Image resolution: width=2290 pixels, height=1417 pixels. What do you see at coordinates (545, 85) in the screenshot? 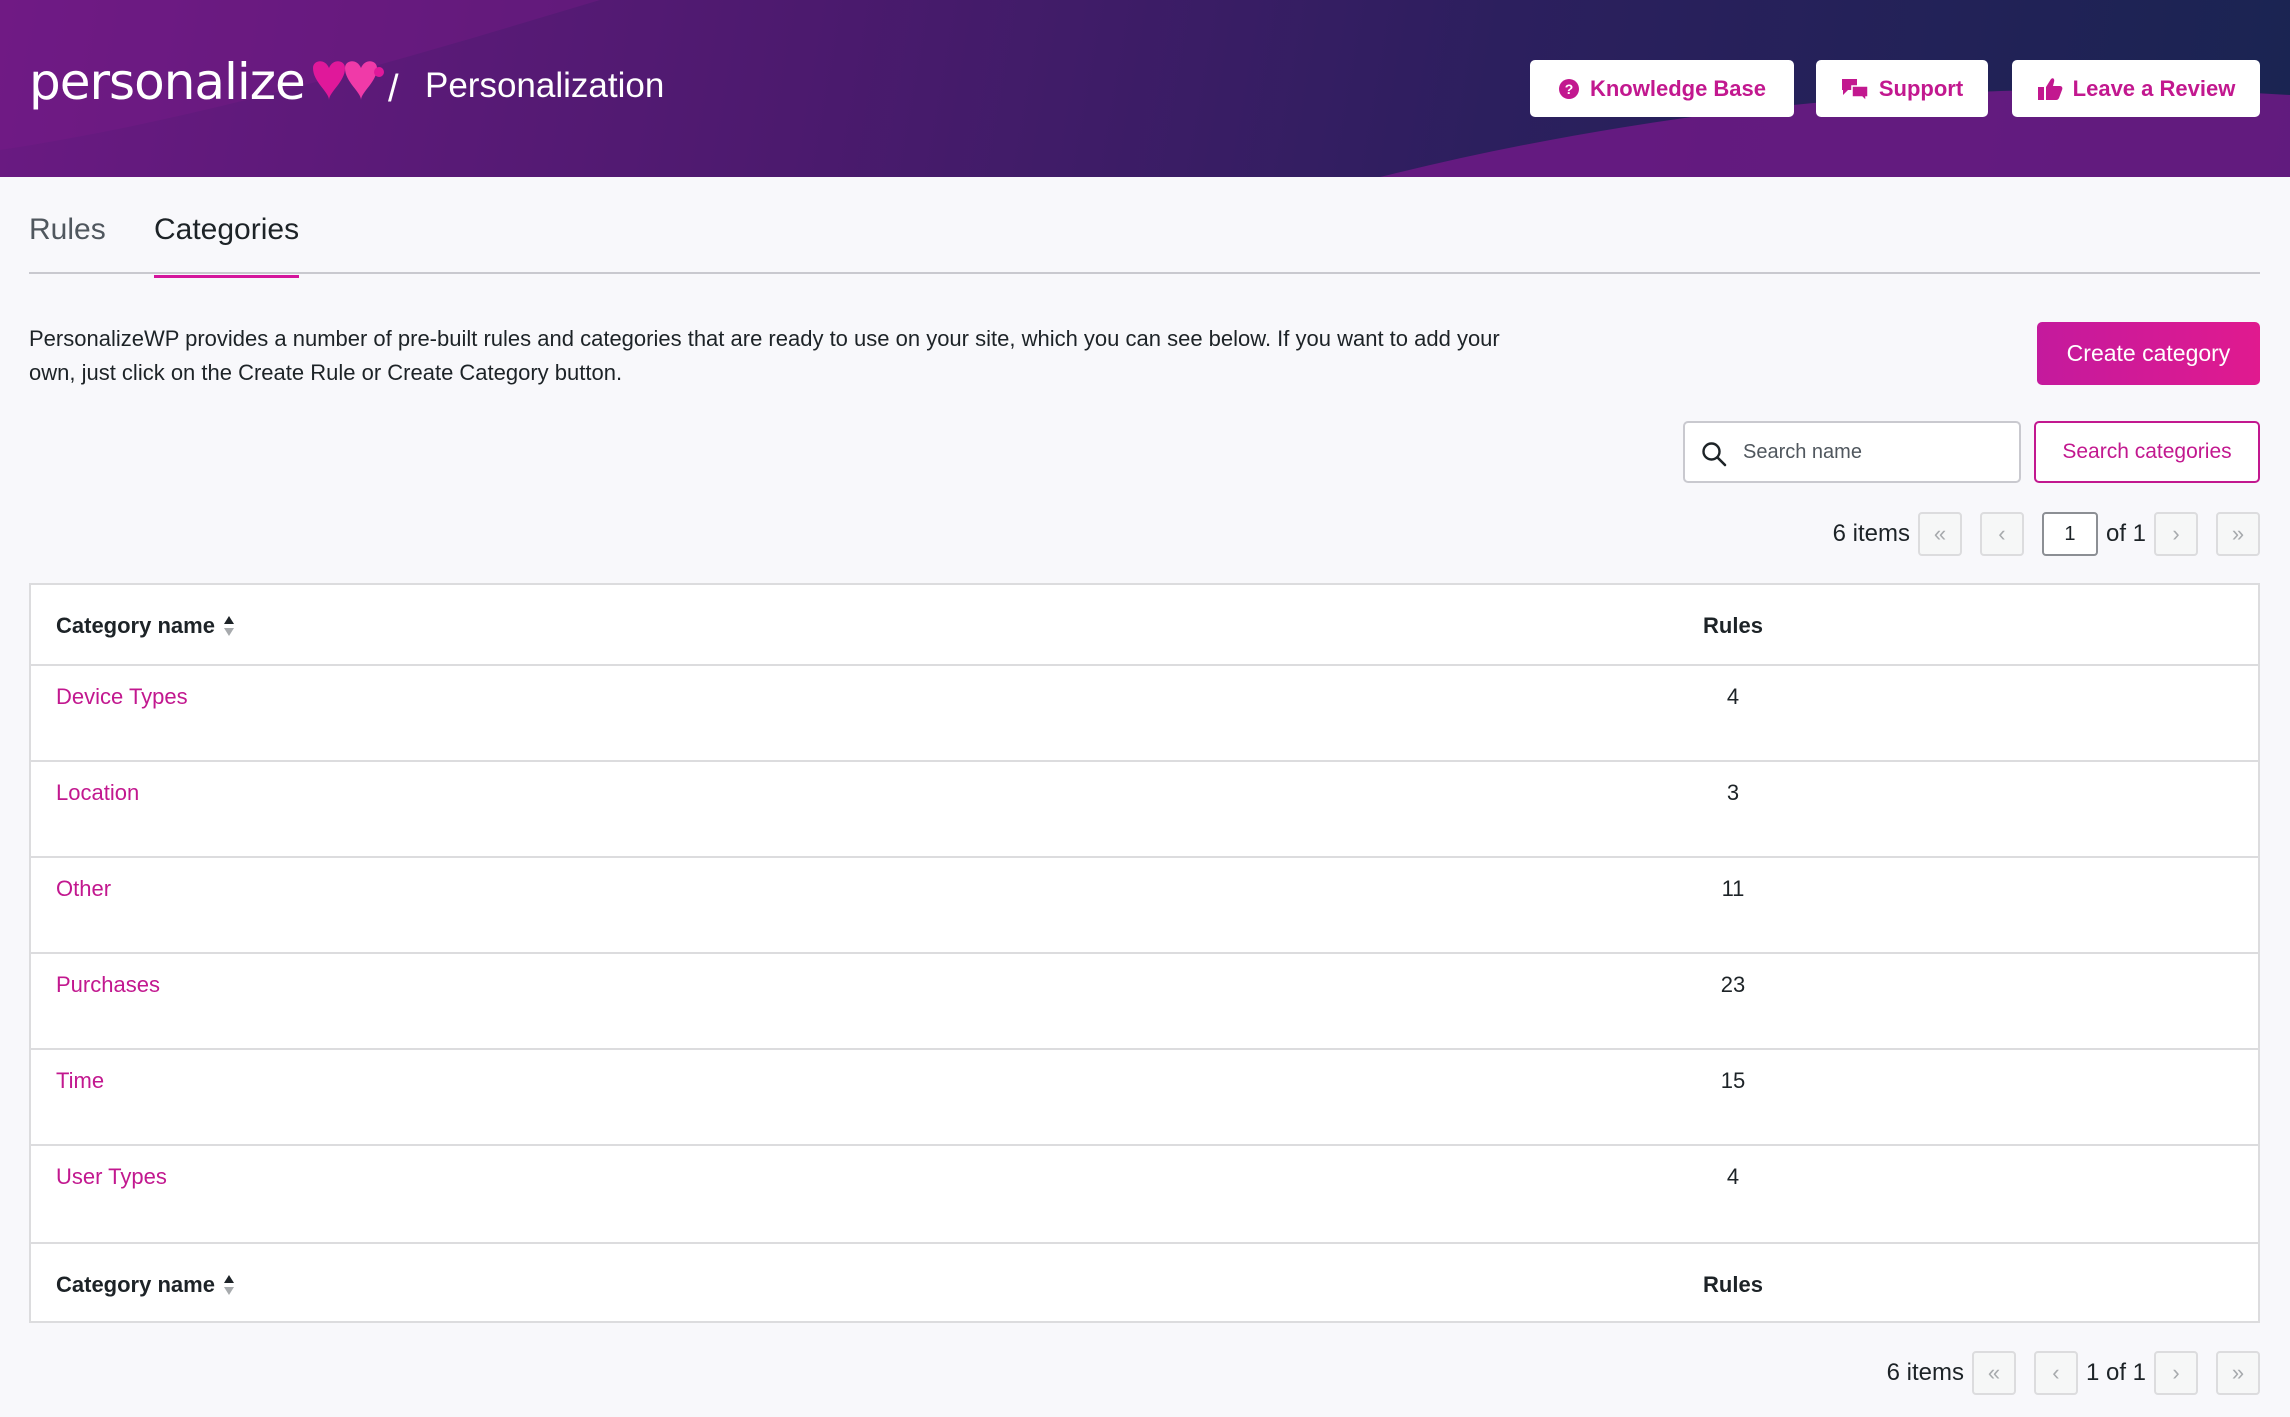
I see `page-title: Personalization` at bounding box center [545, 85].